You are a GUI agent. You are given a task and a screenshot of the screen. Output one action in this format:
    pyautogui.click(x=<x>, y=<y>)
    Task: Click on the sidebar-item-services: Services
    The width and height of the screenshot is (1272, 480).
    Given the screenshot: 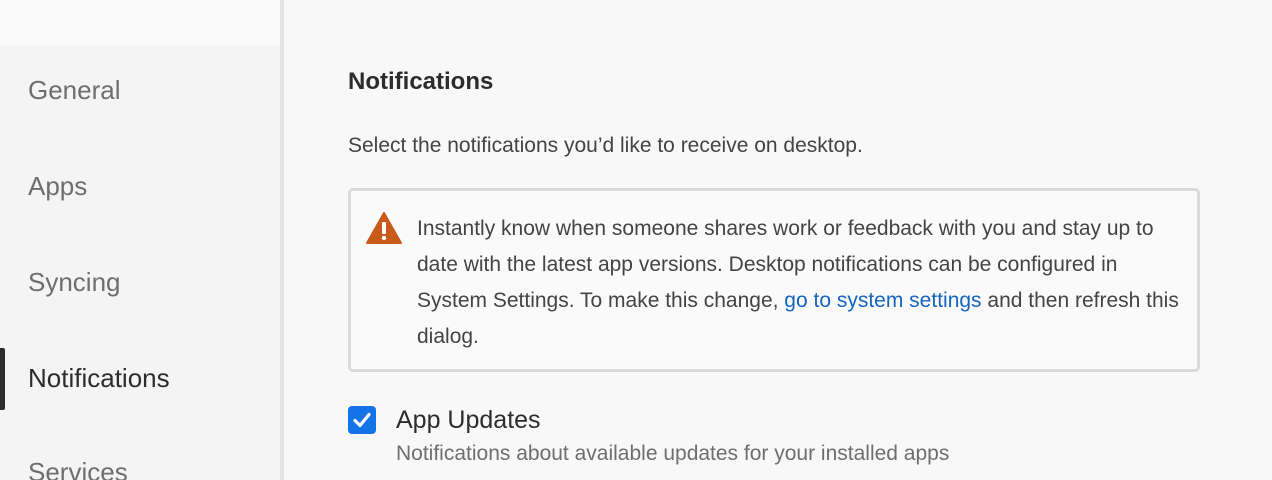 What is the action you would take?
    pyautogui.click(x=140, y=461)
    